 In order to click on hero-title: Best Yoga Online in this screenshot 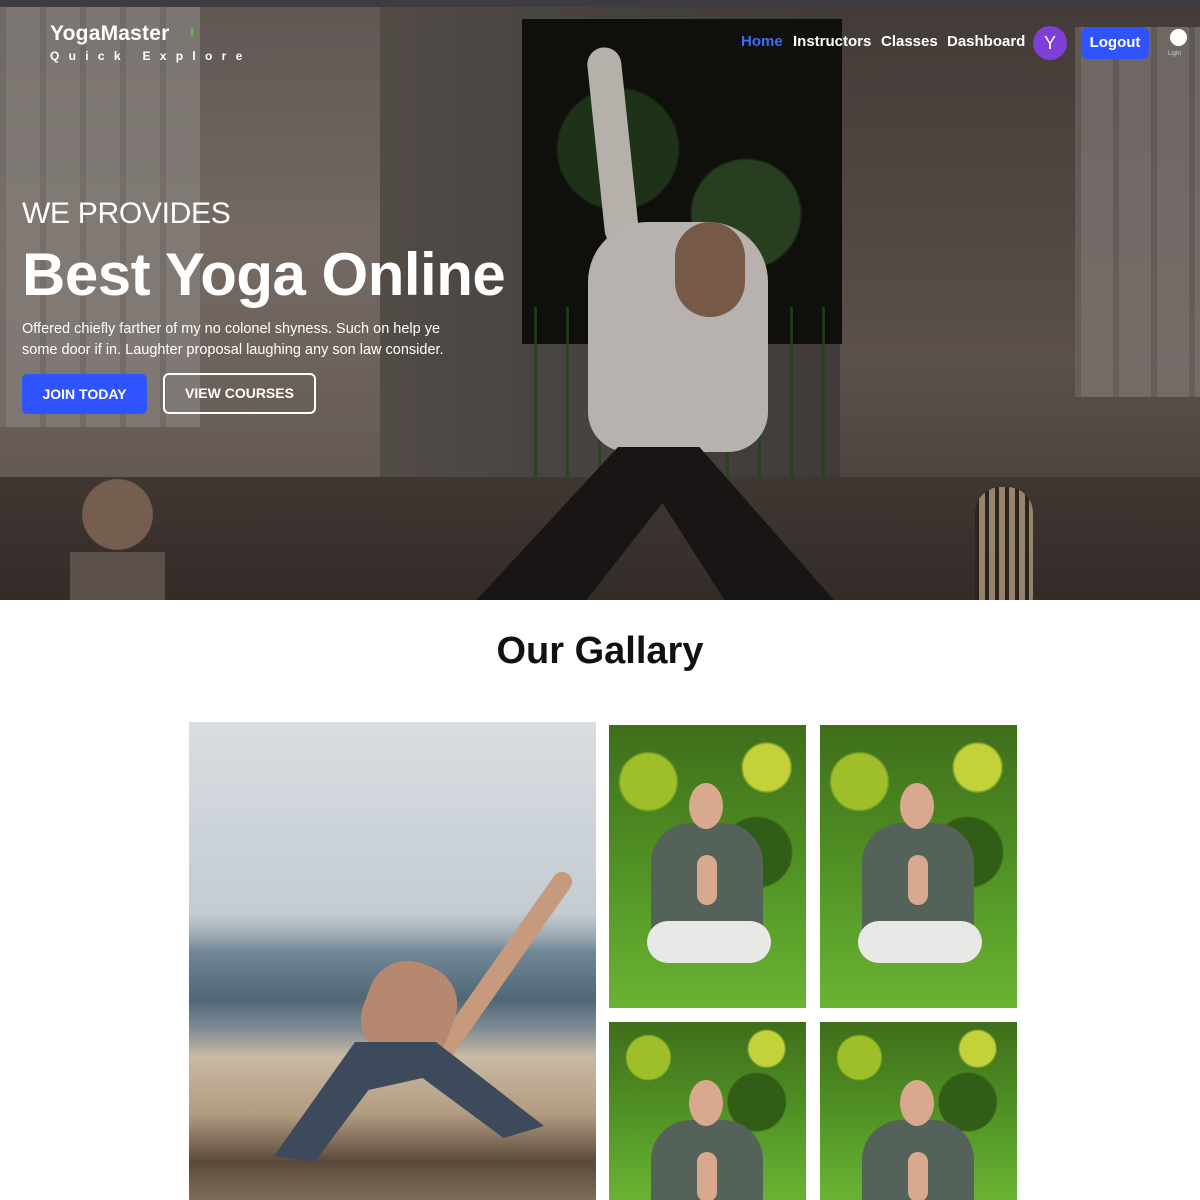, I will do `click(264, 274)`.